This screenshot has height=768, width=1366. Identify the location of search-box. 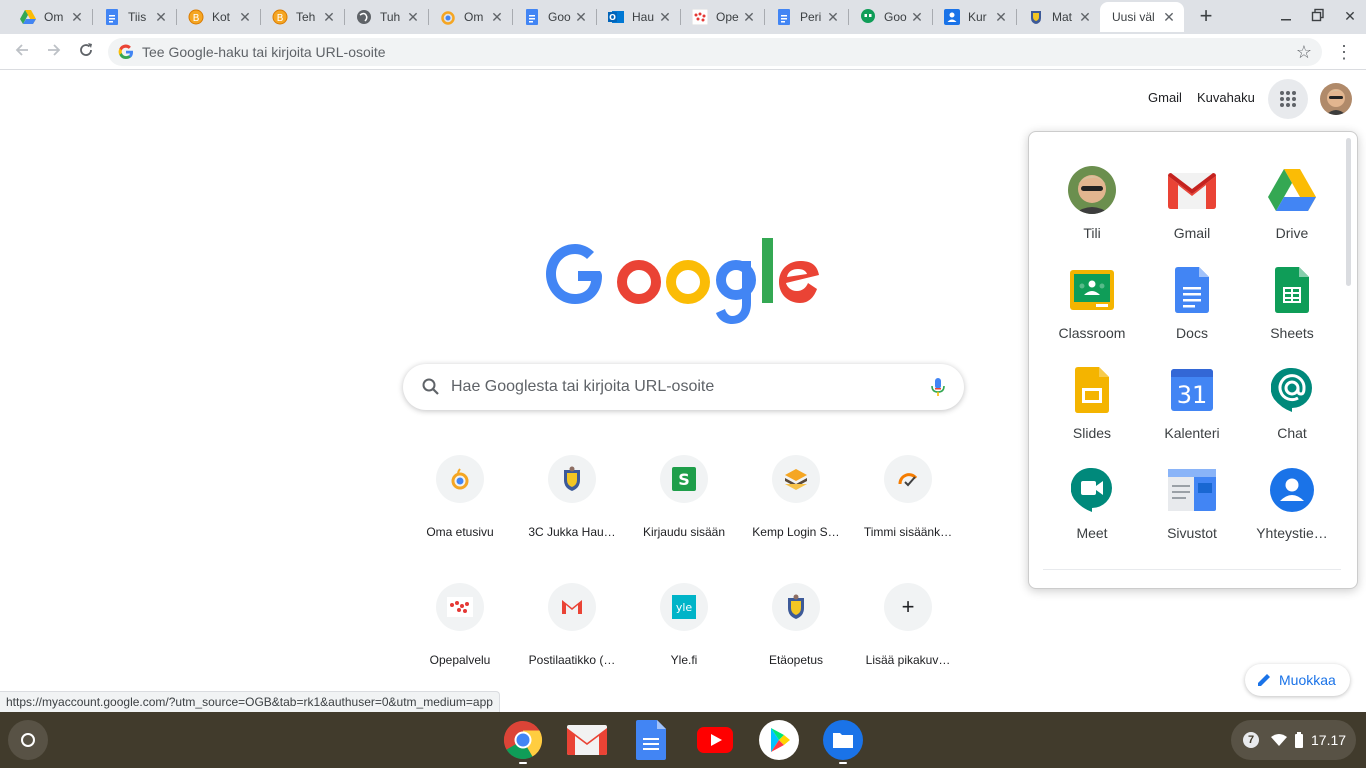
(683, 387).